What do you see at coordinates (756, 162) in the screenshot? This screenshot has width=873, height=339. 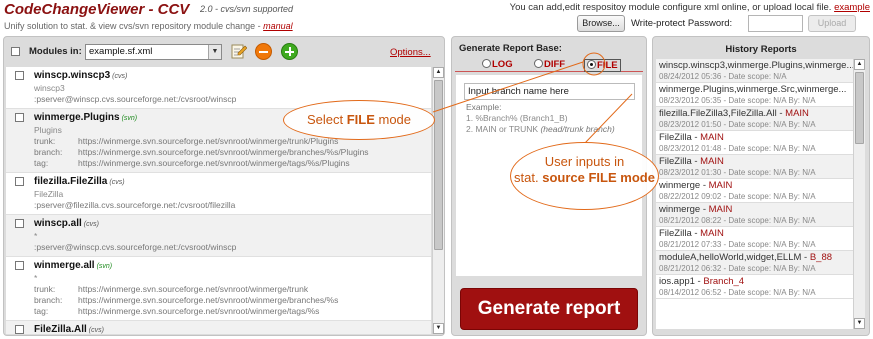 I see `history-name: FileZilla - MAIN` at bounding box center [756, 162].